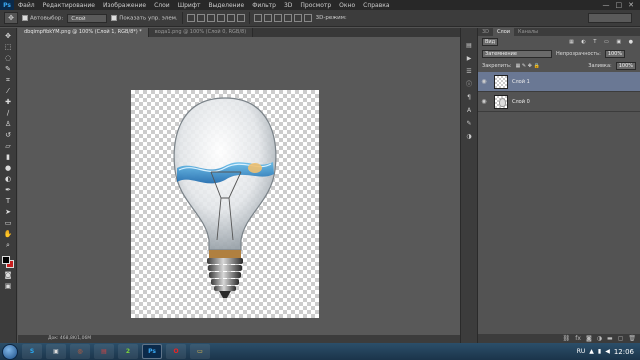  What do you see at coordinates (124, 5) in the screenshot?
I see `menu-image: Изображение` at bounding box center [124, 5].